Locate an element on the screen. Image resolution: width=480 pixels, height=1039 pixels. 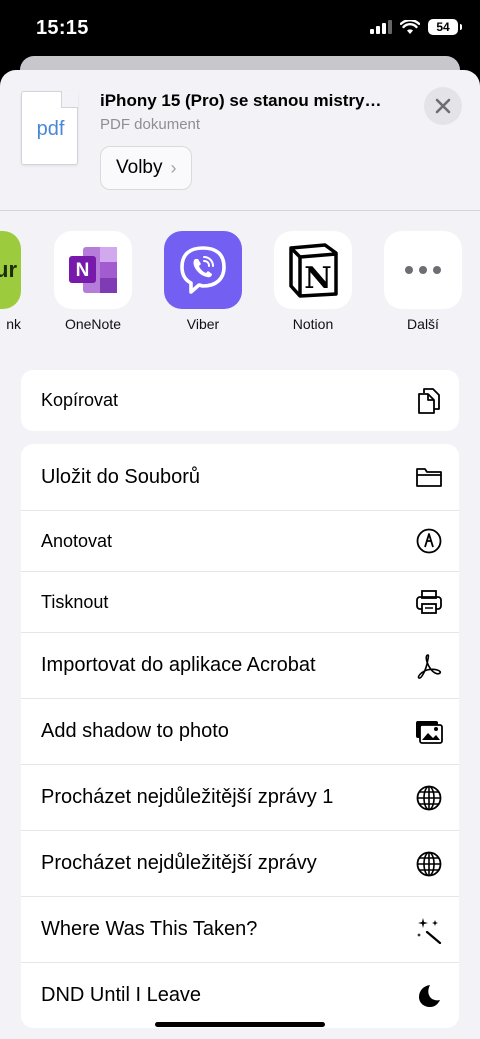
action-row: Procházet nejdůležitější zprávy 1 is located at coordinates (240, 797).